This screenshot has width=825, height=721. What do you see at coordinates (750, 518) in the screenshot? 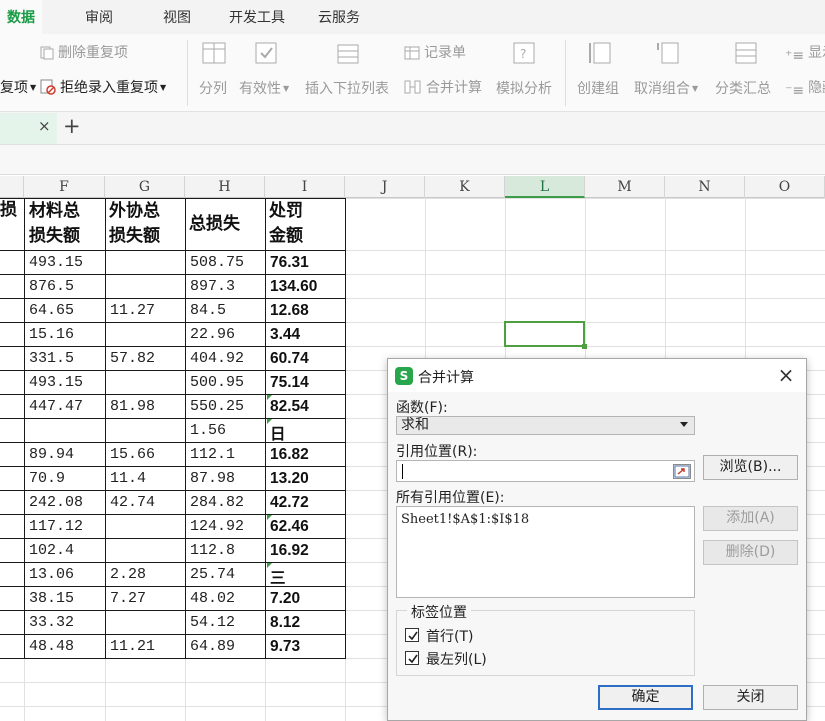
I see `add-button: 添加(A)` at bounding box center [750, 518].